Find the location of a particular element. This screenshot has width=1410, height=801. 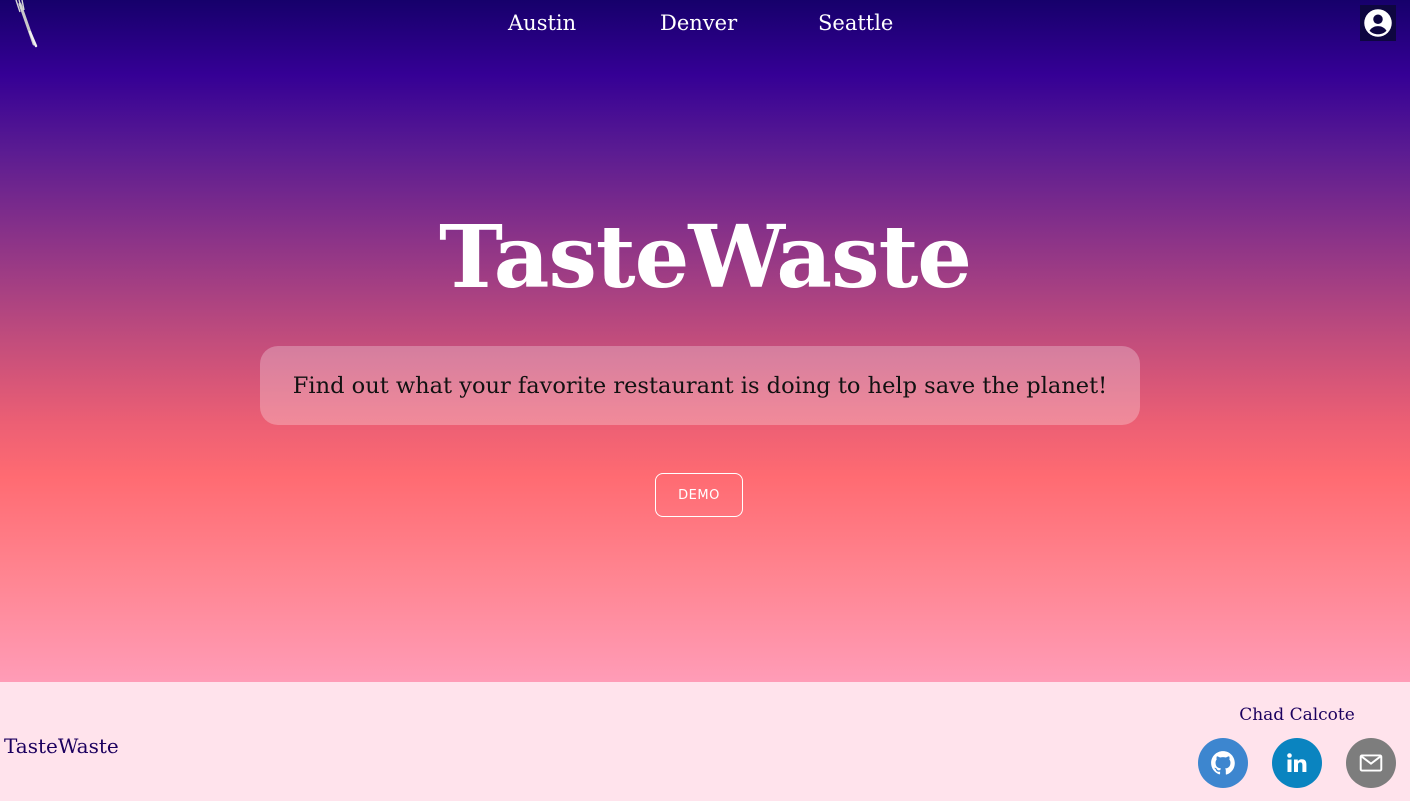

github-button is located at coordinates (1223, 763).